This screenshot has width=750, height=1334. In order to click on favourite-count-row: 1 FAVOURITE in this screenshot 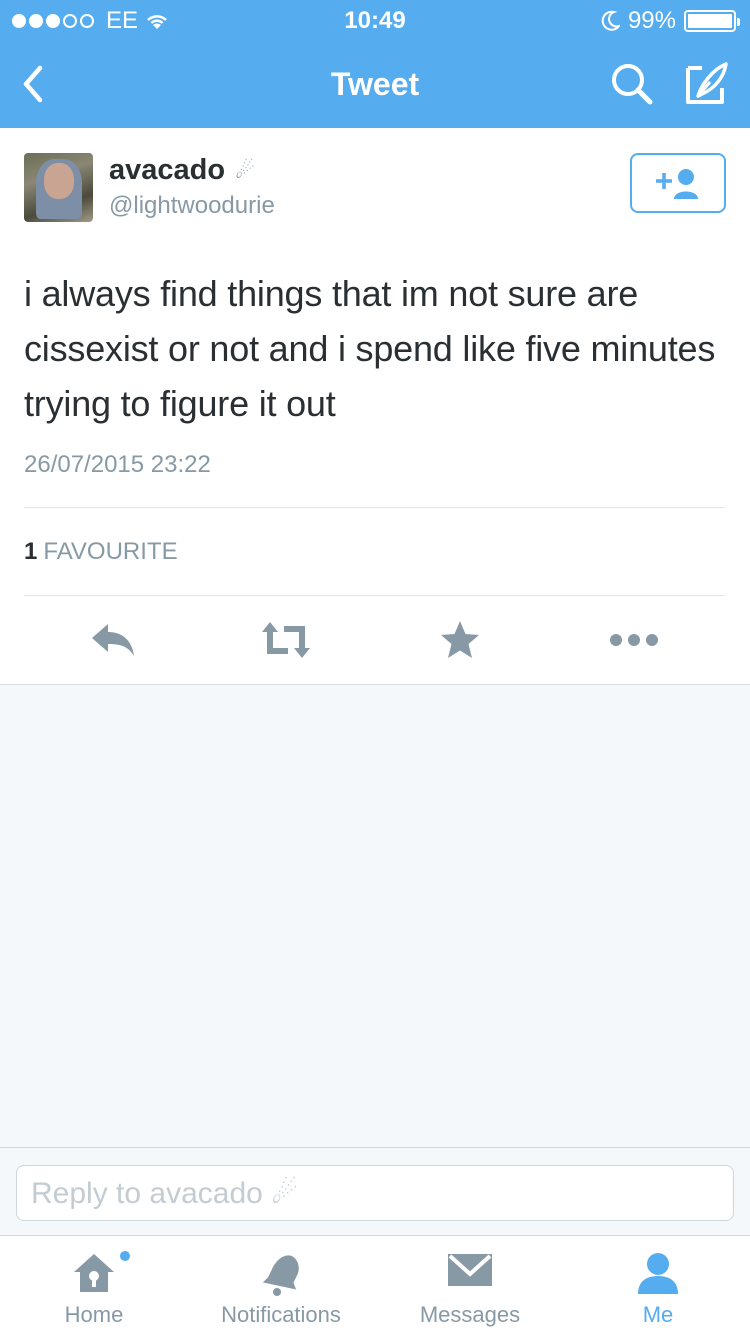, I will do `click(101, 552)`.